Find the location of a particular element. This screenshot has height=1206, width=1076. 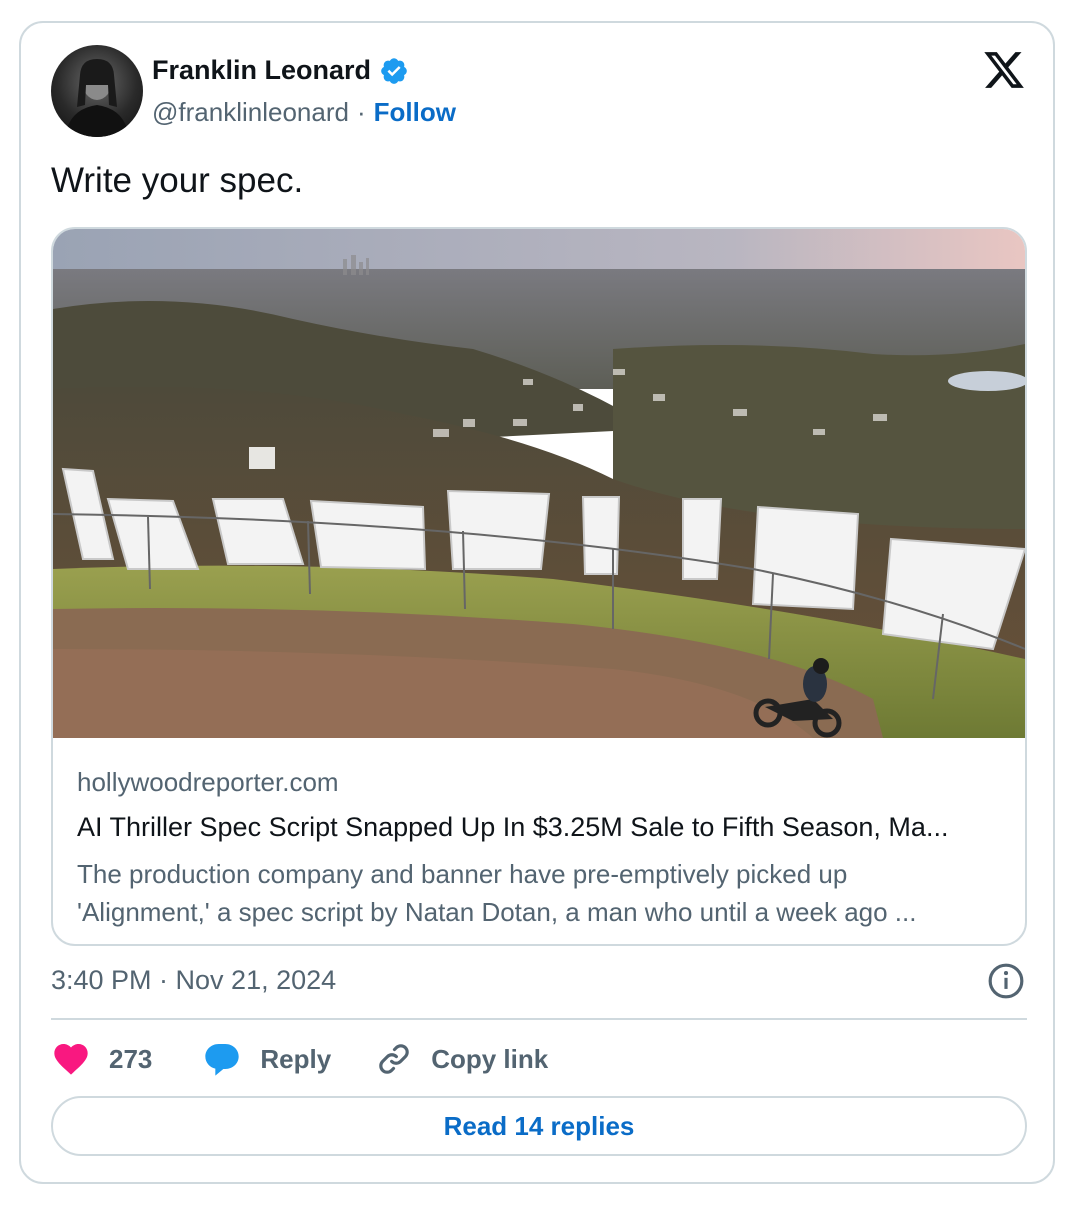

tweet-text: Write your spec. is located at coordinates (177, 180).